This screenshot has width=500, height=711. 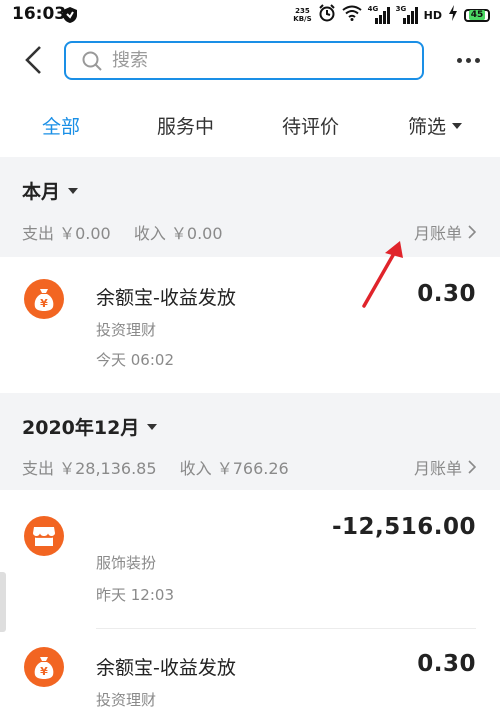 I want to click on alarm-icon, so click(x=327, y=15).